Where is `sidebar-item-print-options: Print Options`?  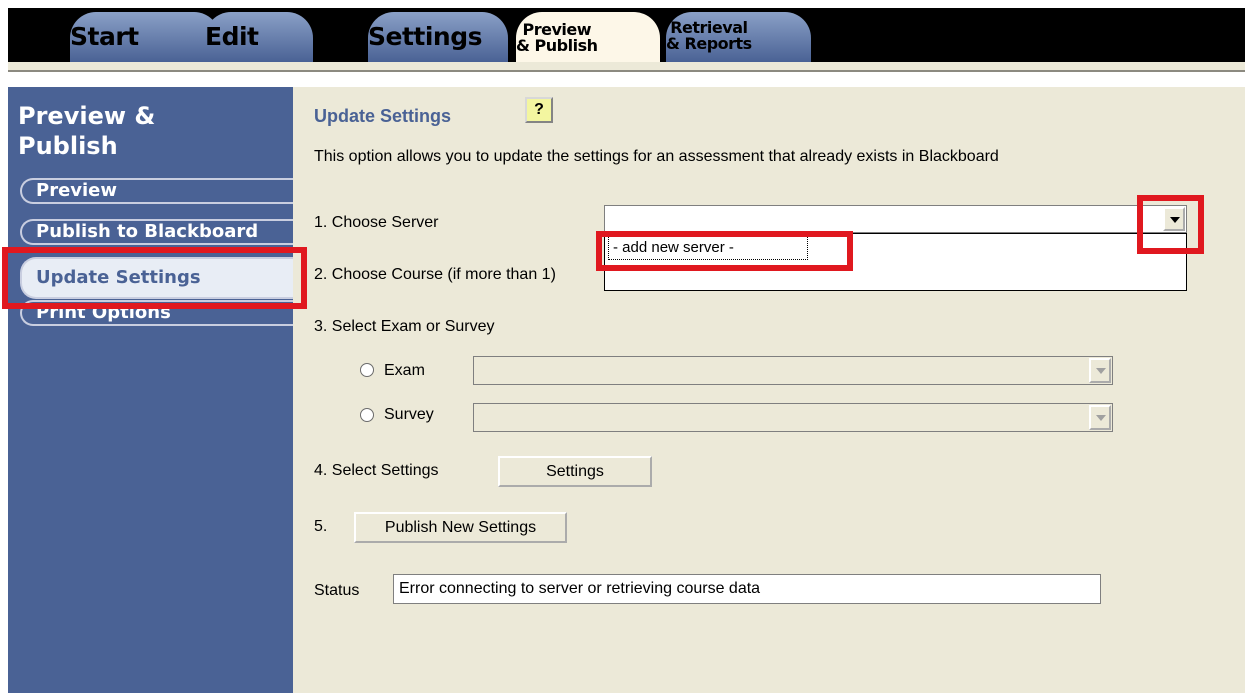 sidebar-item-print-options: Print Options is located at coordinates (156, 313).